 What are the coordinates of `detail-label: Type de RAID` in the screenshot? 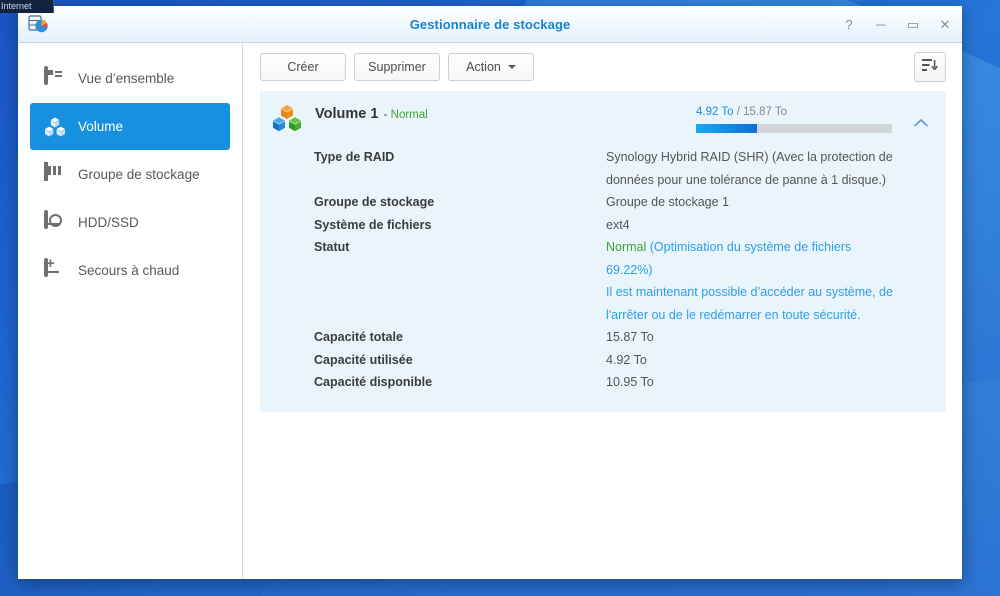 It's located at (354, 157).